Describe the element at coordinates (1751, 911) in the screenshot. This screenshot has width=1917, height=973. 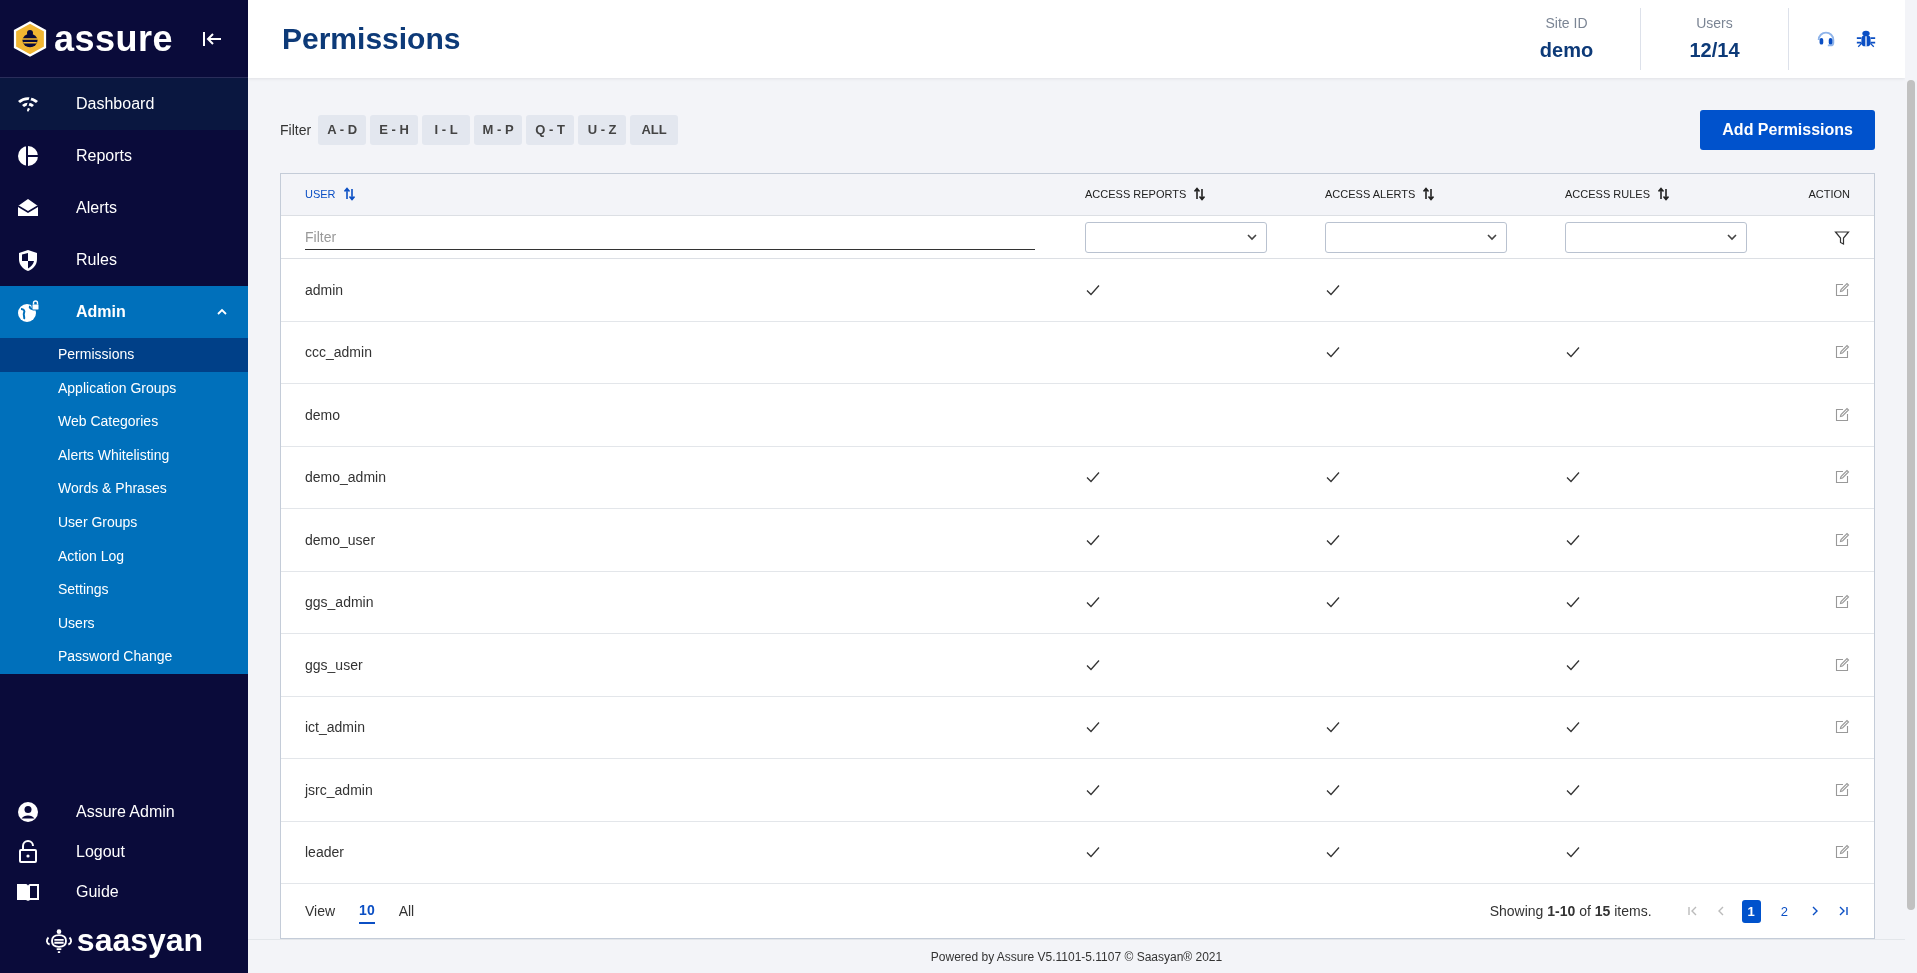
I see `page-button: 1` at that location.